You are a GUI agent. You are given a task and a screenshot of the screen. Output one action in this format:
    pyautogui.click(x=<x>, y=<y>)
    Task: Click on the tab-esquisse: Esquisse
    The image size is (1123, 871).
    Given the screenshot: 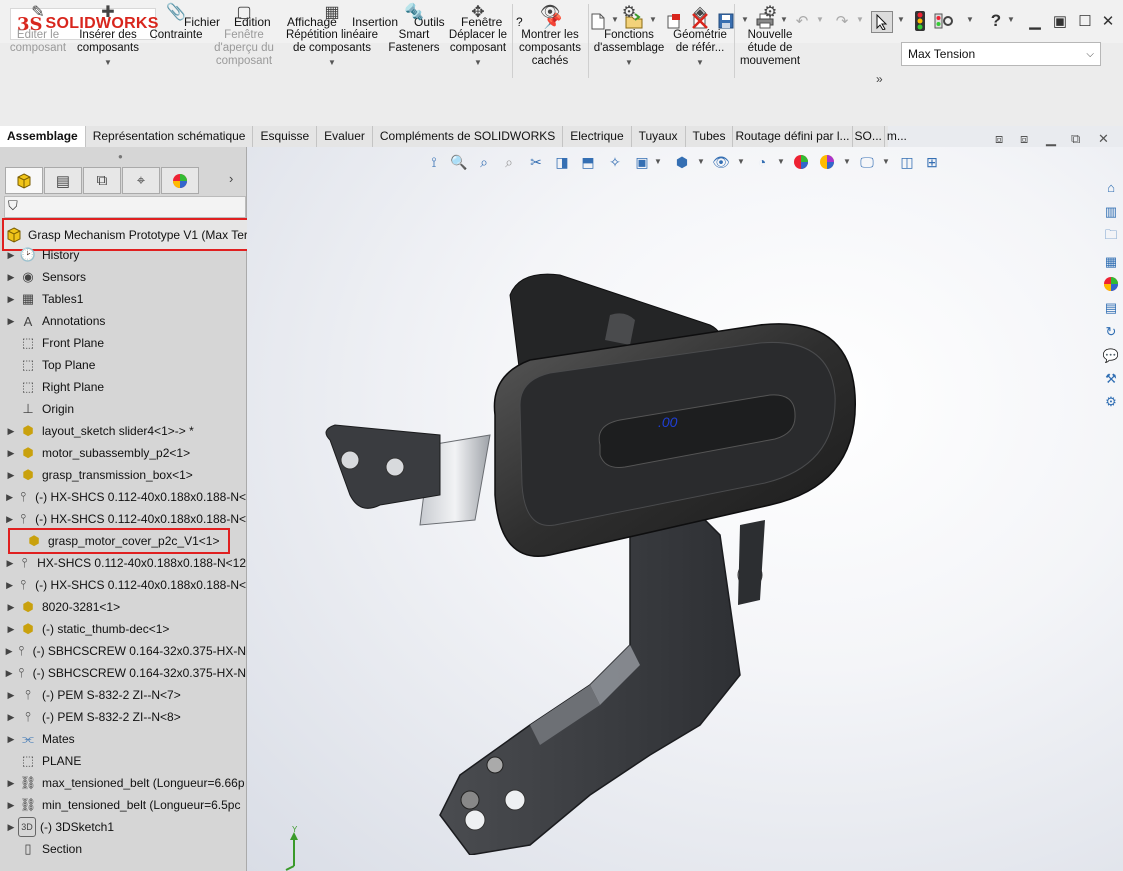 What is the action you would take?
    pyautogui.click(x=285, y=136)
    